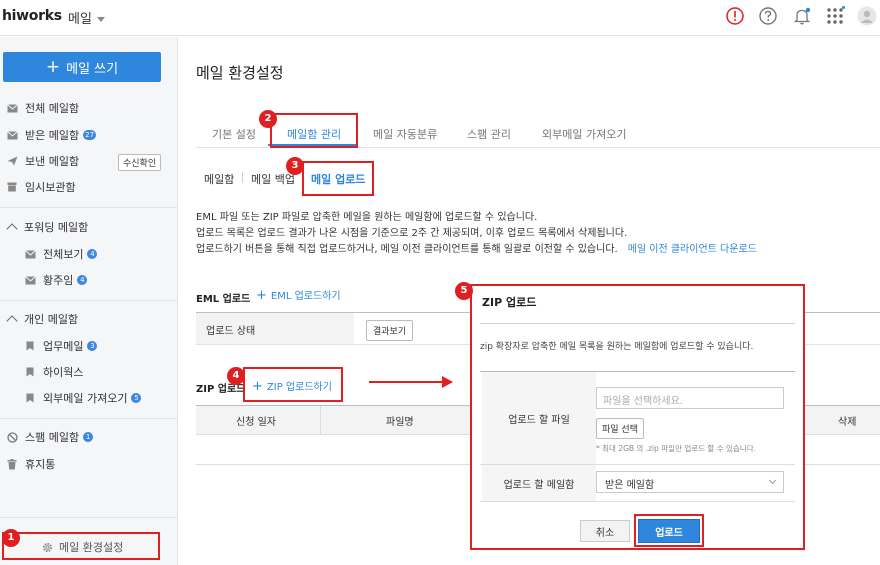 The image size is (880, 565). Describe the element at coordinates (314, 130) in the screenshot. I see `annotation-box-mailbox-tab` at that location.